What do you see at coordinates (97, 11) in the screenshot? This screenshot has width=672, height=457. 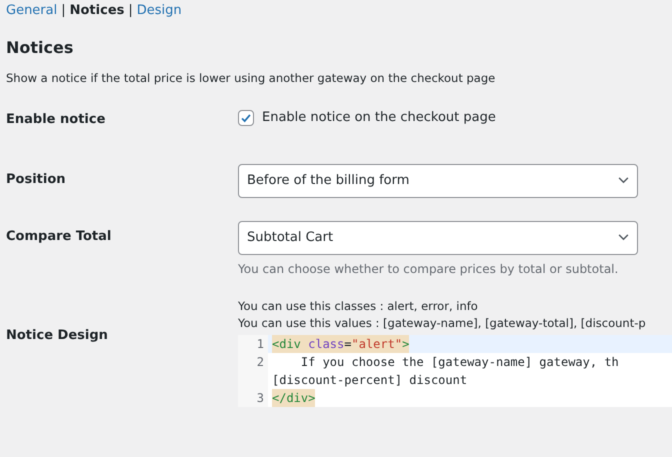 I see `tab-link: Notices` at bounding box center [97, 11].